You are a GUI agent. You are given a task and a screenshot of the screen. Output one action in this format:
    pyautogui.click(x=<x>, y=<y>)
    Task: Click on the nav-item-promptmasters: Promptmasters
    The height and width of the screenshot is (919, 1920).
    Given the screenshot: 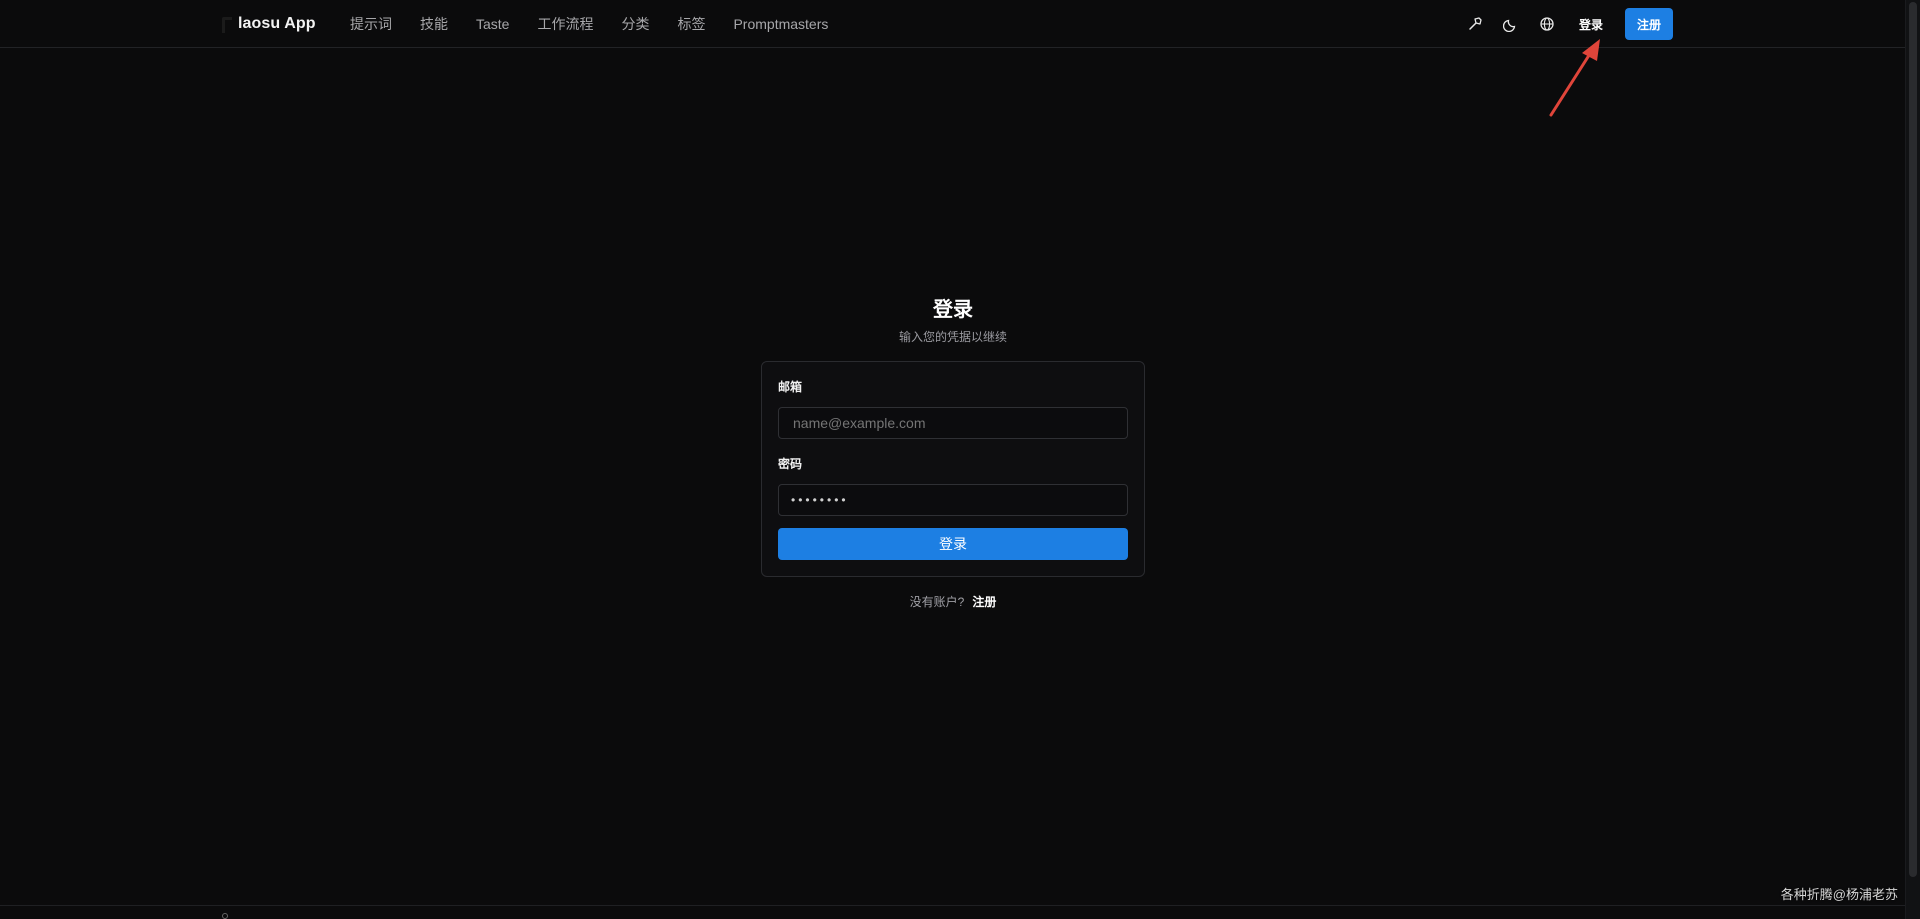 What is the action you would take?
    pyautogui.click(x=780, y=24)
    